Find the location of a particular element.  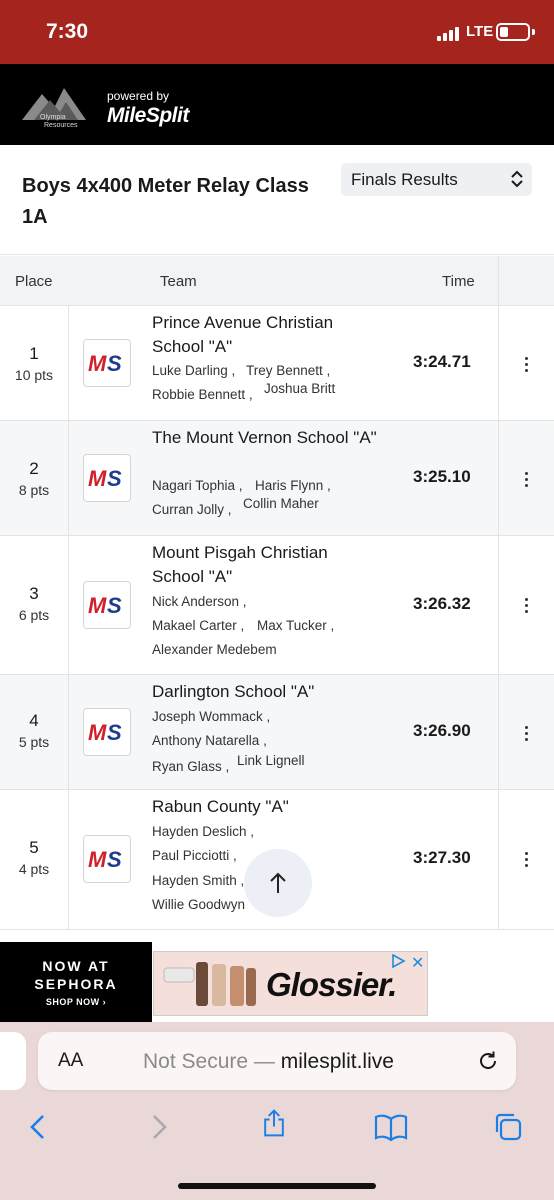

home-indicator is located at coordinates (277, 1186).